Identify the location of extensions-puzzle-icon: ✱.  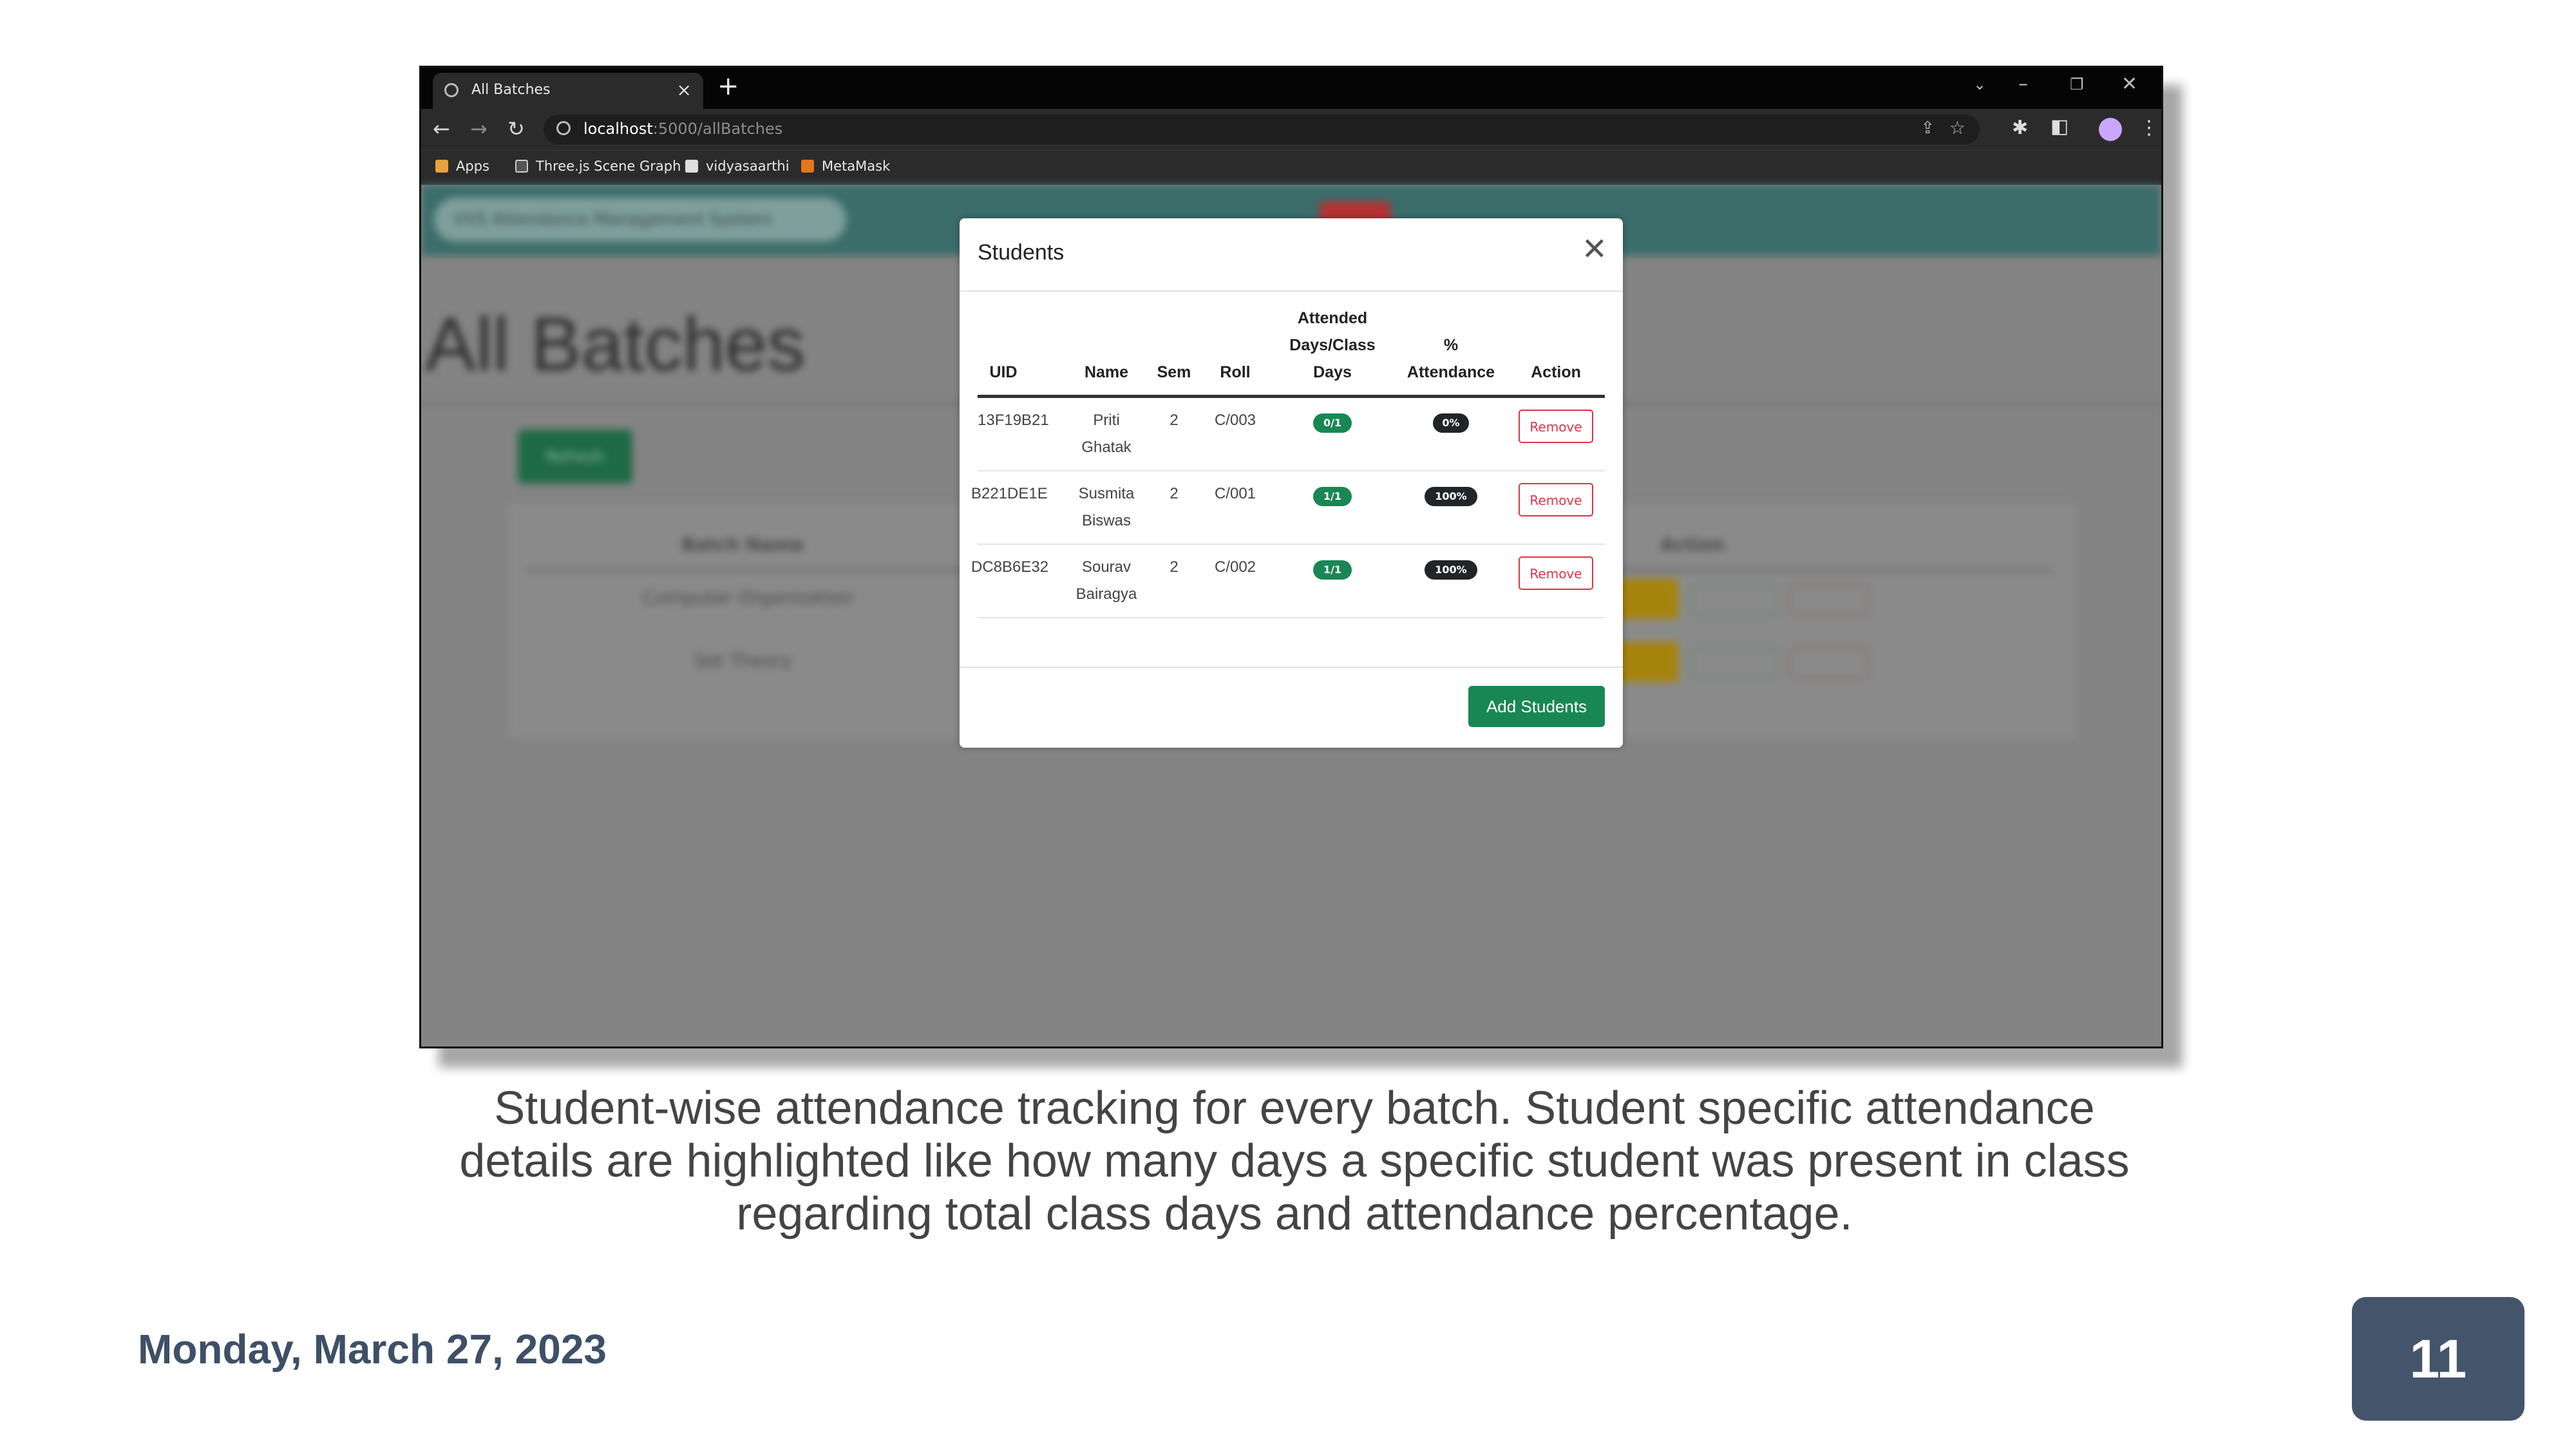
(2020, 128).